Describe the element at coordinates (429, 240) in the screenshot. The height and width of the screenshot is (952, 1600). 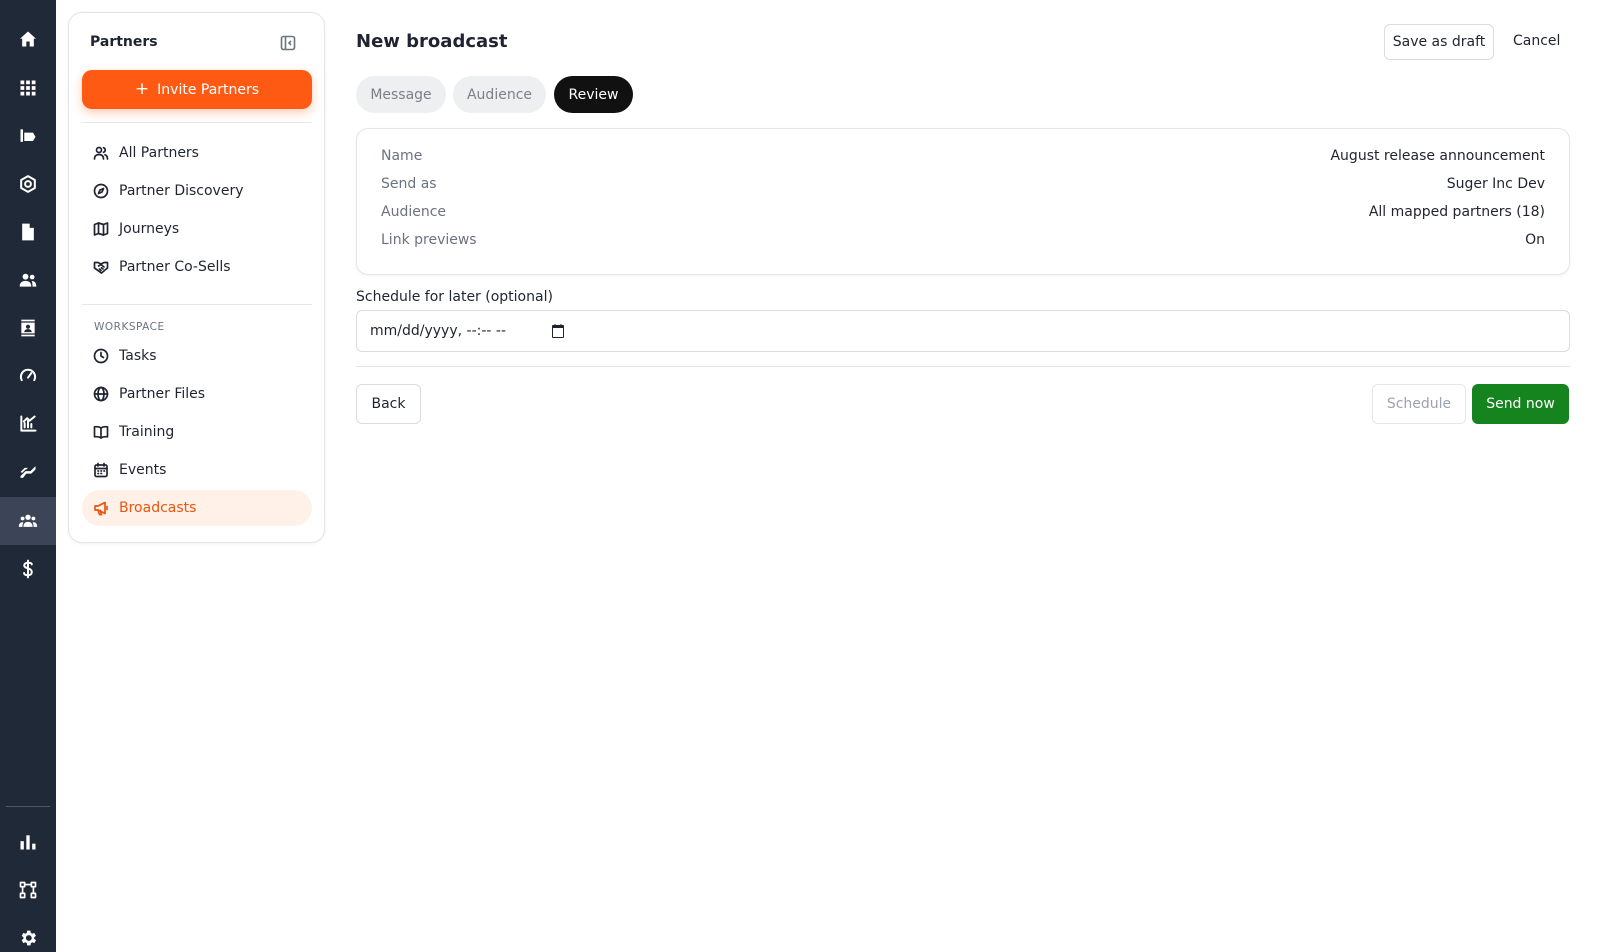
I see `review-label: Link previews` at that location.